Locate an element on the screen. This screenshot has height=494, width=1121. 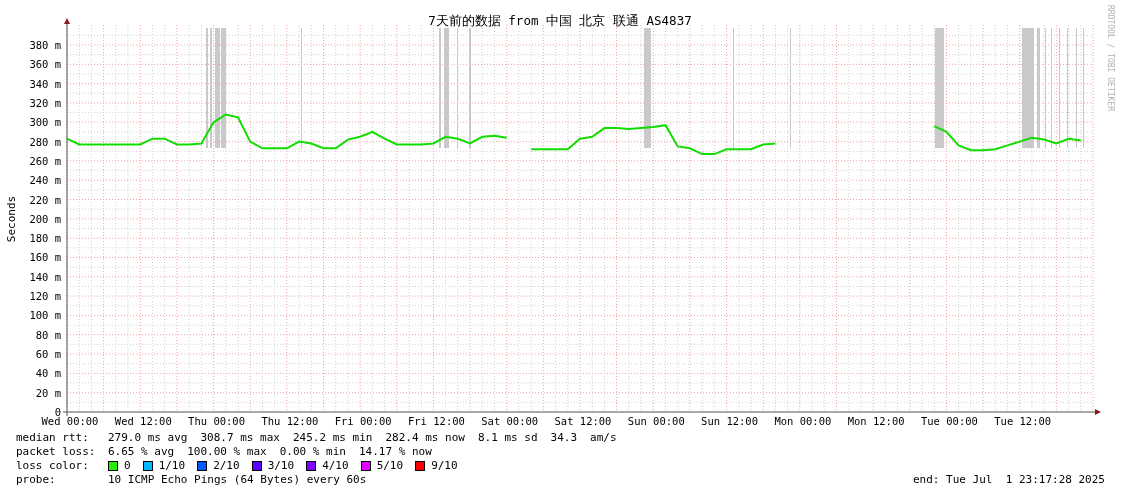
x-tick-label: Mon 00:00 is located at coordinates (803, 421).